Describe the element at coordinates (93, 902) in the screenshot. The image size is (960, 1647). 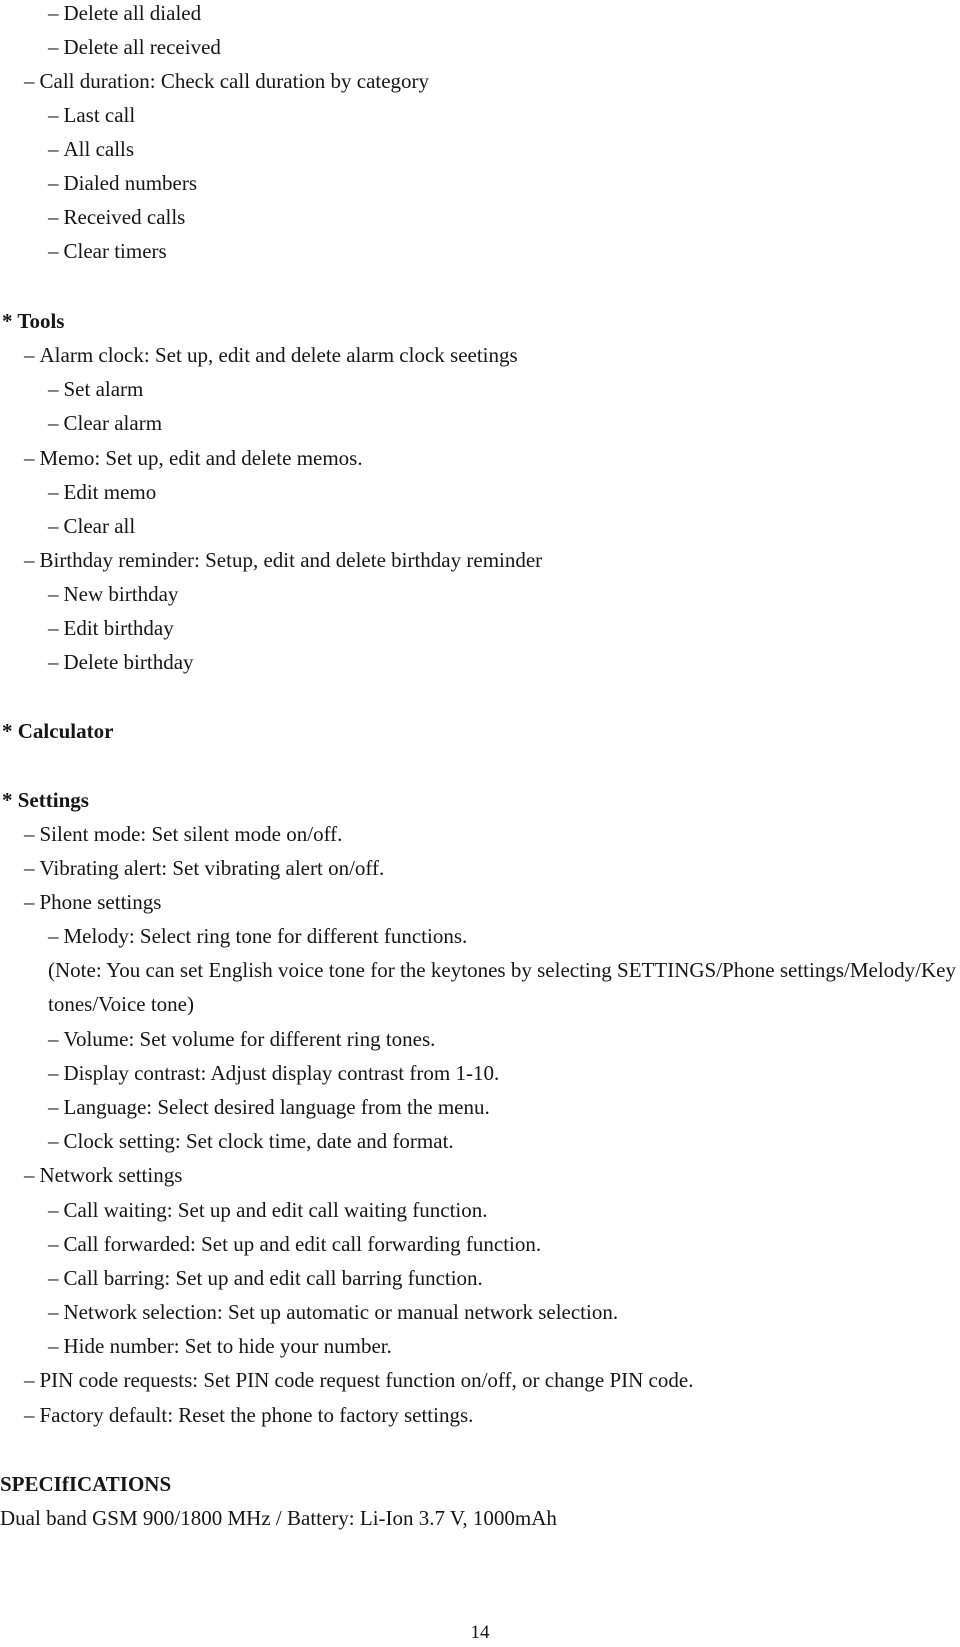
I see `list-item-phone-settings: – Phone settings` at that location.